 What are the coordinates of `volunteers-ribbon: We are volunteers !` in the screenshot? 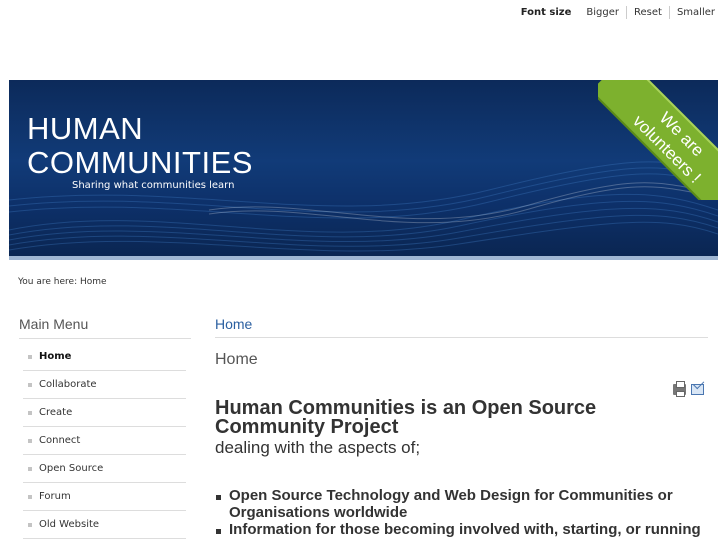 It's located at (658, 140).